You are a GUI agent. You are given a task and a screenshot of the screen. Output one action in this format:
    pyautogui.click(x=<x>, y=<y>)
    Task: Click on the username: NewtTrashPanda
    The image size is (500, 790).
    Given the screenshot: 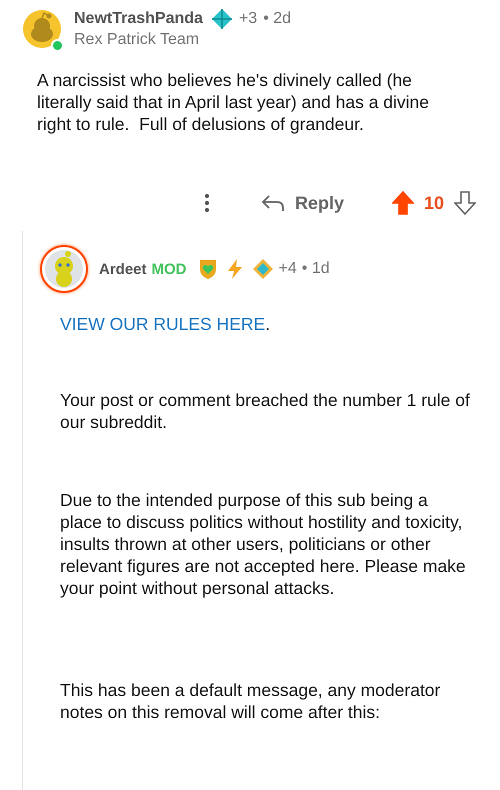 What is the action you would take?
    pyautogui.click(x=138, y=19)
    